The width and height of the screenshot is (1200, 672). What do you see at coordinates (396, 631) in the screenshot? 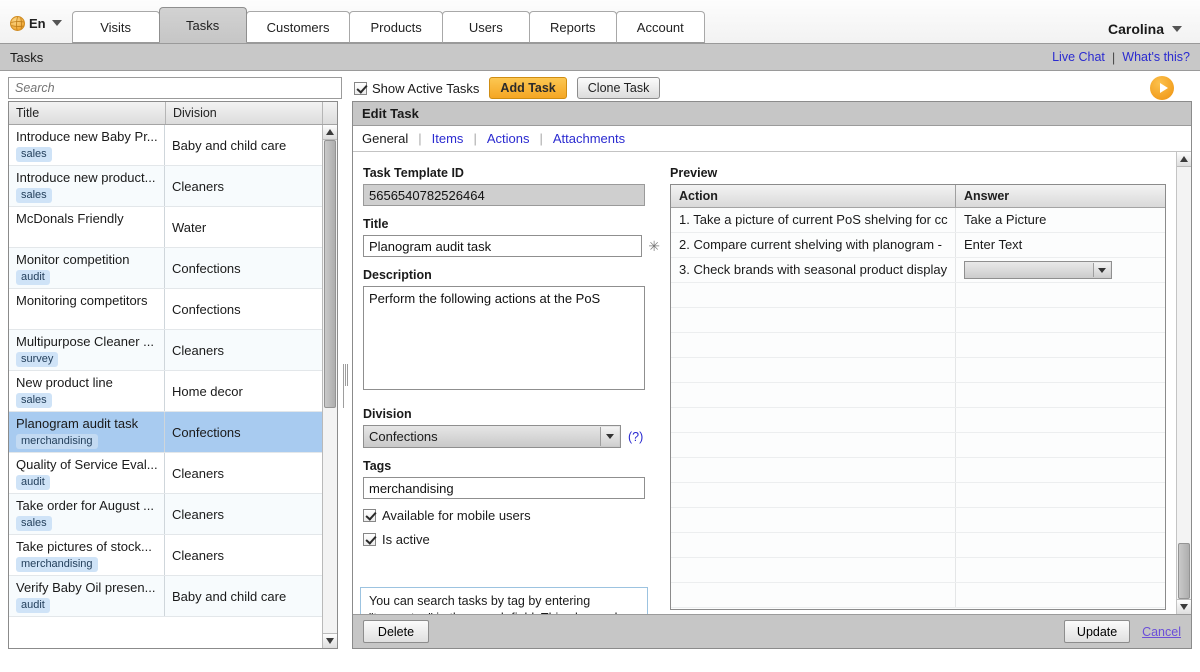
I see `delete-button: Delete` at bounding box center [396, 631].